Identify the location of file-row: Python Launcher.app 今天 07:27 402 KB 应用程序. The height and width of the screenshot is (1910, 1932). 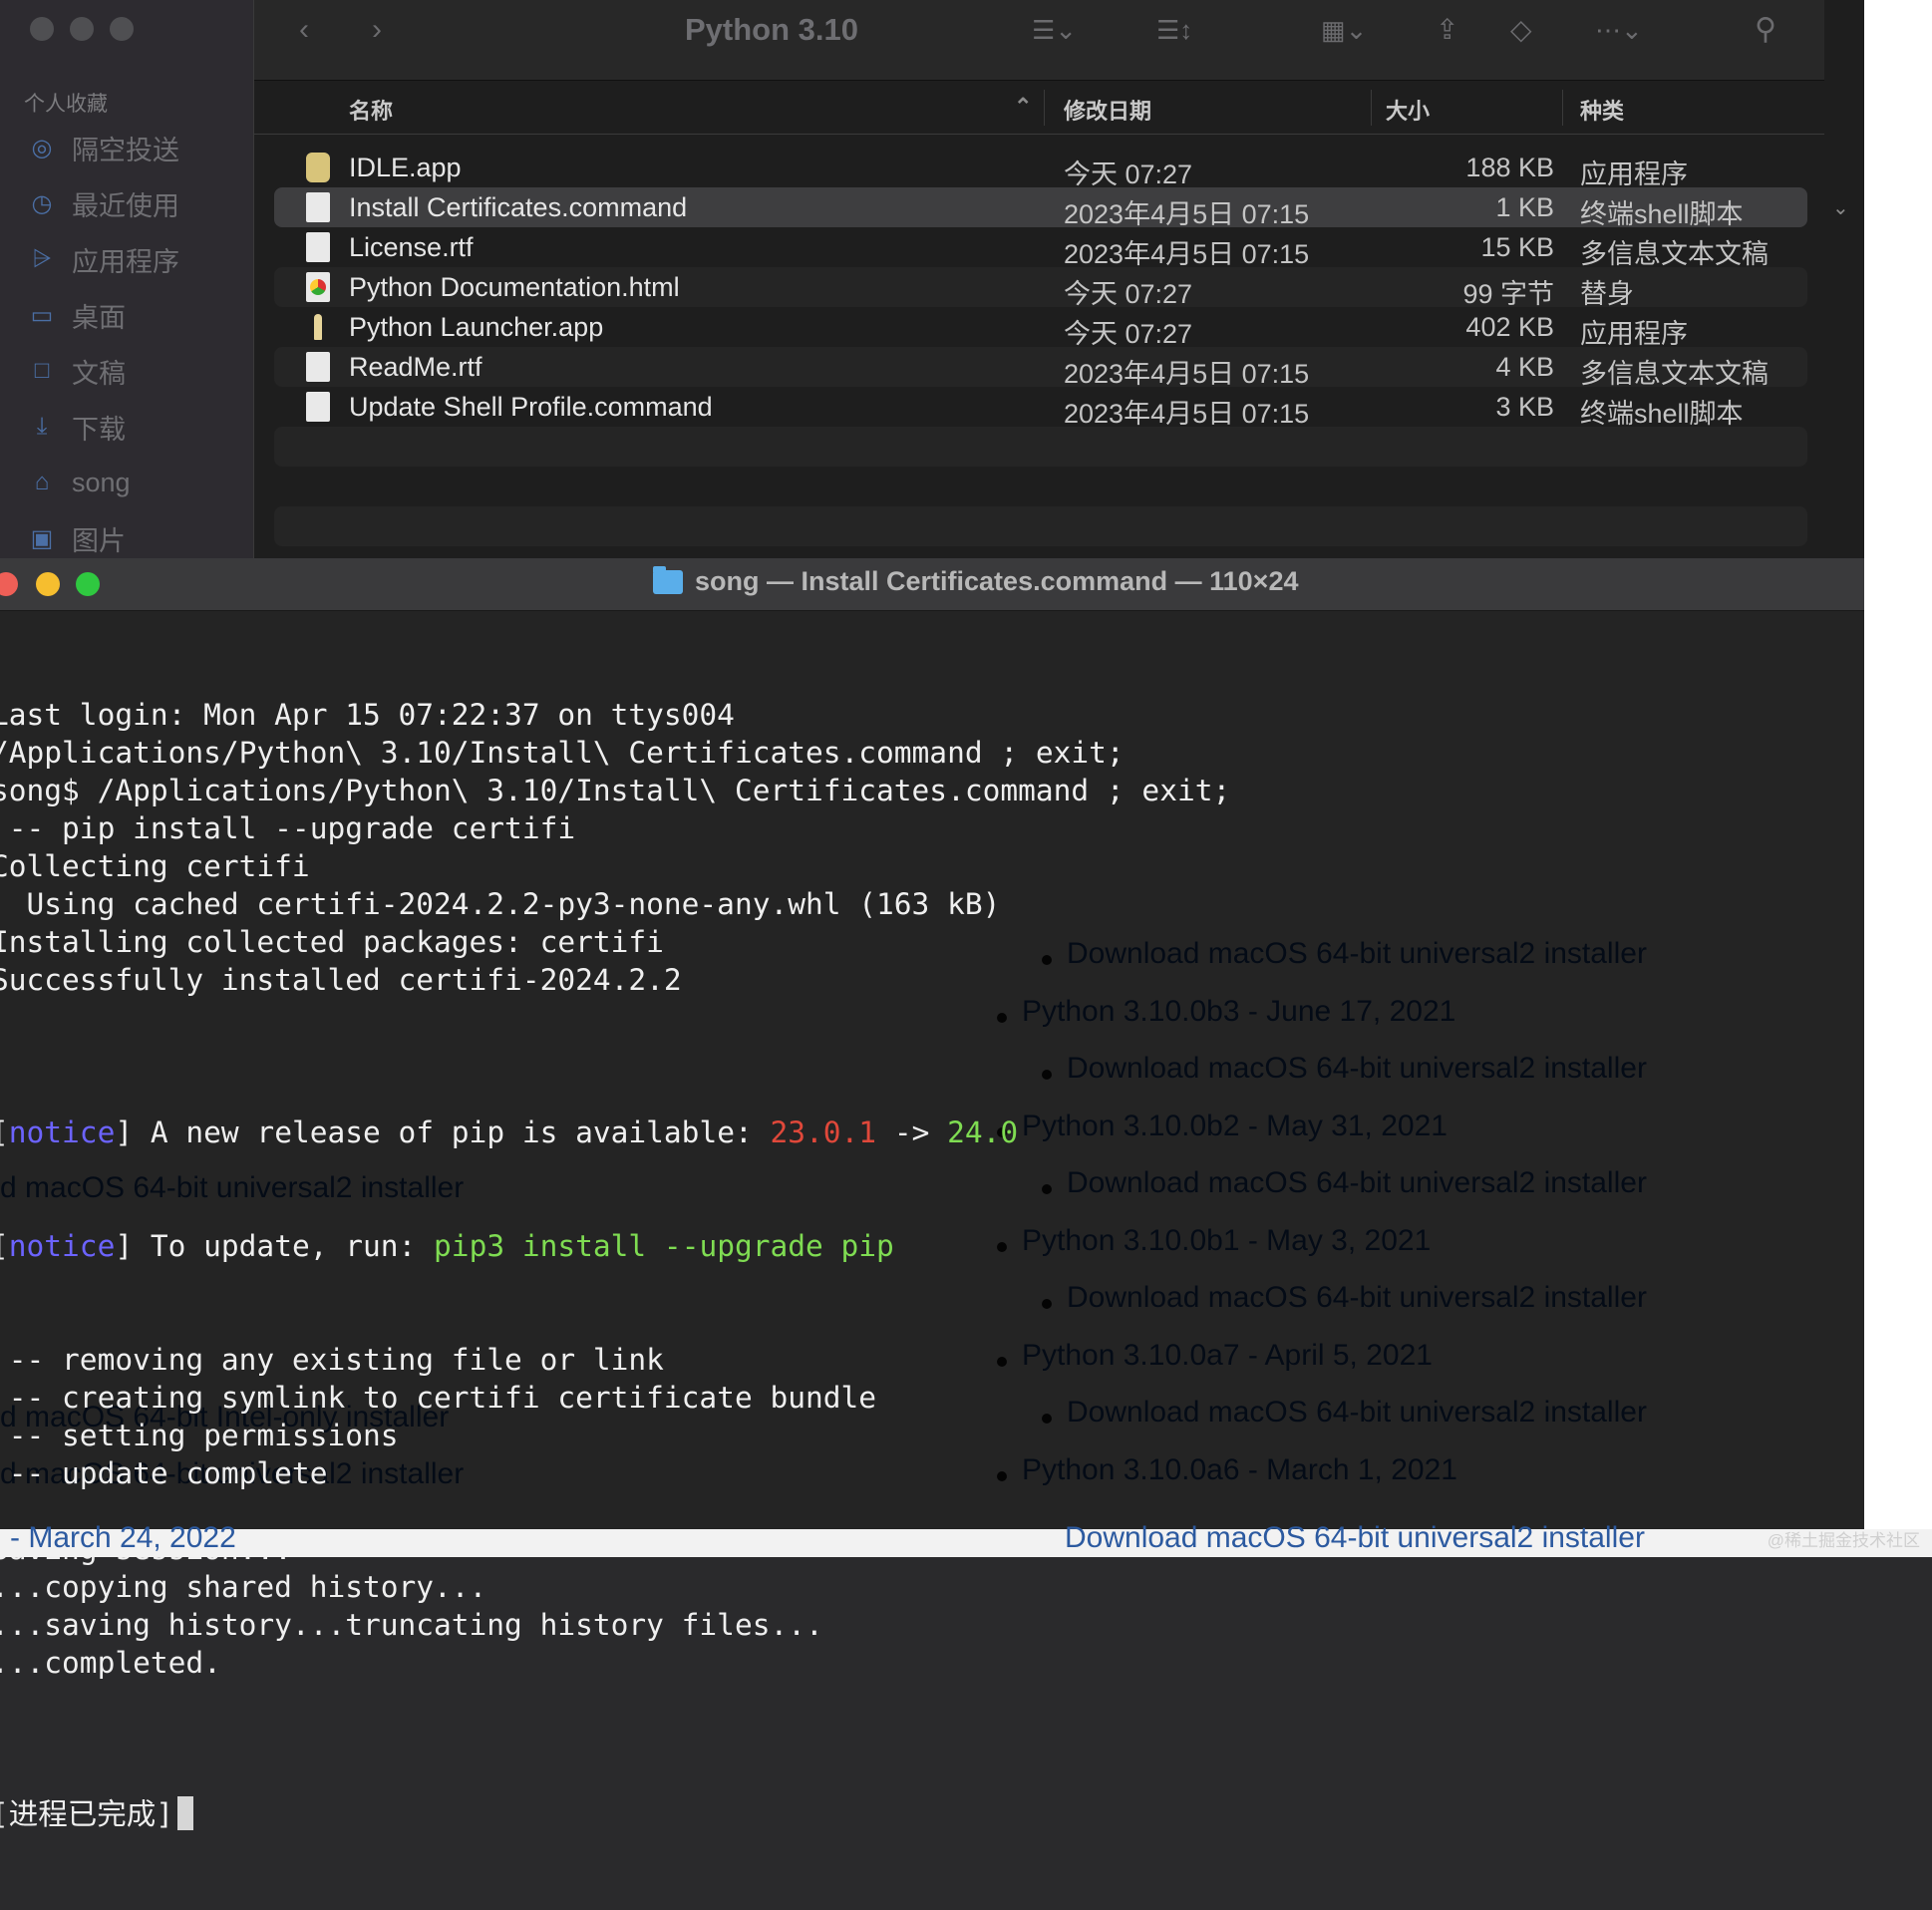
(1040, 328).